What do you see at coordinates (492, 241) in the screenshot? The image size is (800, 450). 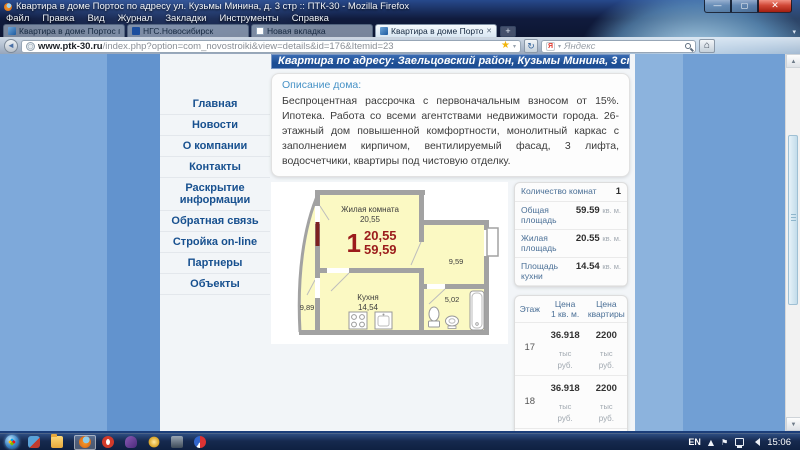 I see `entrance-door` at bounding box center [492, 241].